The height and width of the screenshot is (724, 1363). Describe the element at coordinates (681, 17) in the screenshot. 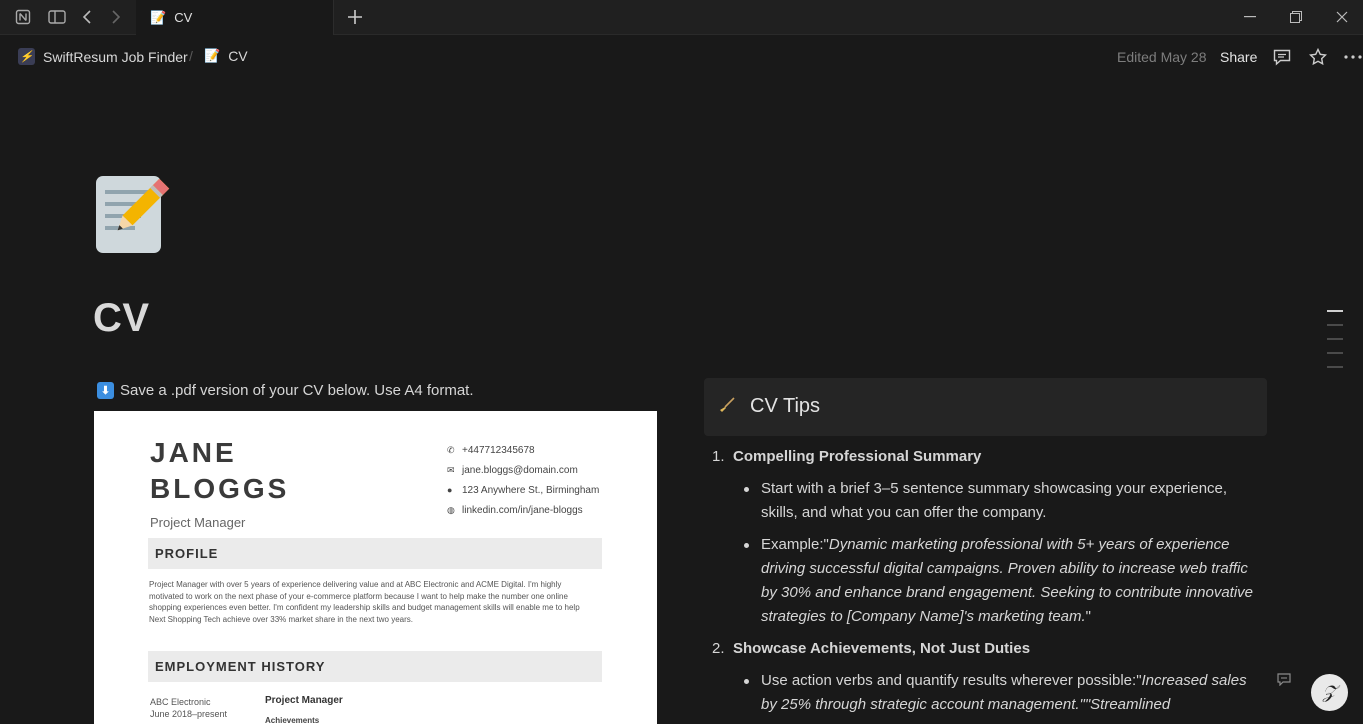

I see `title-bar: 📝 CV` at that location.